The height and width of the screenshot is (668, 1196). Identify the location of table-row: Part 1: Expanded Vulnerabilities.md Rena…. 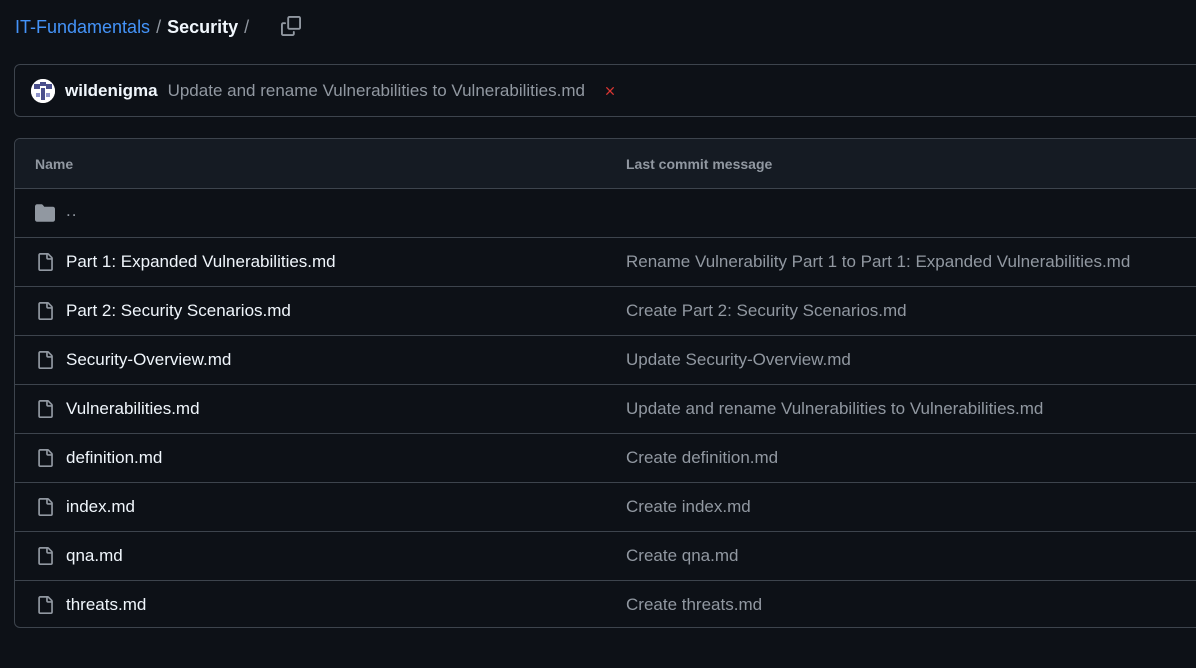
(605, 262).